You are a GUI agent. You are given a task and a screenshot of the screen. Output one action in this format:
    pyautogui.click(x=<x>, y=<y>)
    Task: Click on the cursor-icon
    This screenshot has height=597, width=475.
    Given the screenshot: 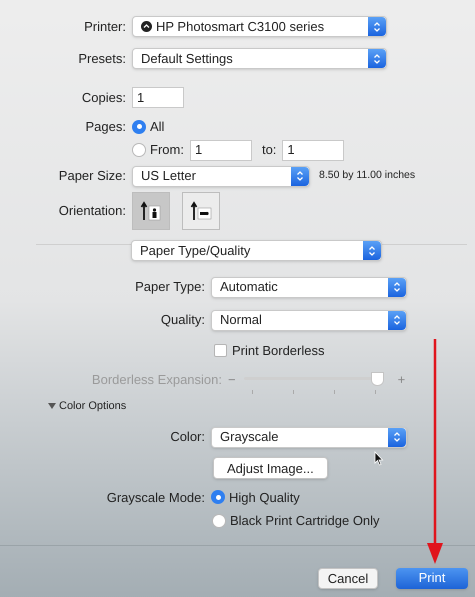 What is the action you would take?
    pyautogui.click(x=379, y=458)
    